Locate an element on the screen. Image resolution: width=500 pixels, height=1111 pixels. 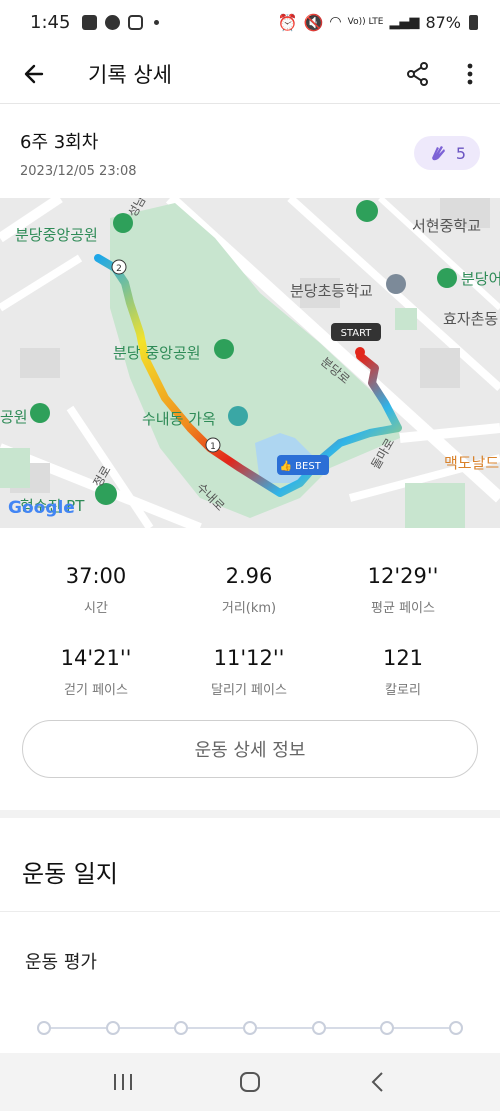
battery-text: 87% is located at coordinates (443, 22).